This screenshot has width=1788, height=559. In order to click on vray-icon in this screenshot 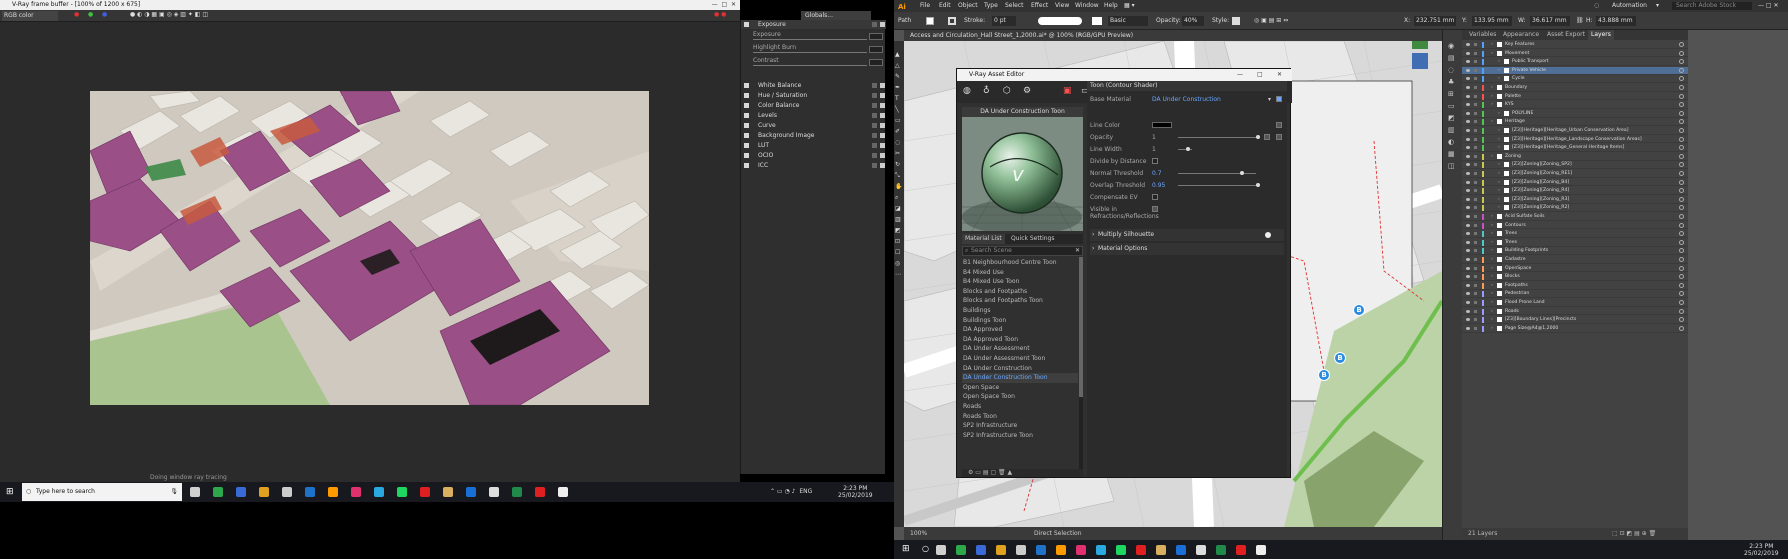, I will do `click(287, 492)`.